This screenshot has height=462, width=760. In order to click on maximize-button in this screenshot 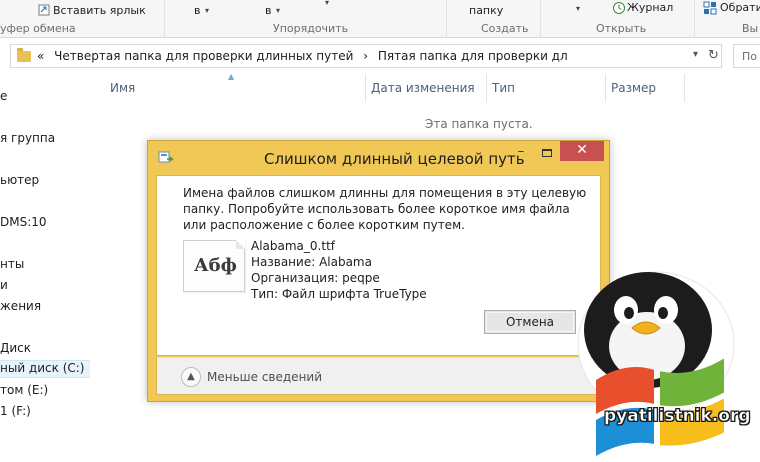, I will do `click(547, 153)`.